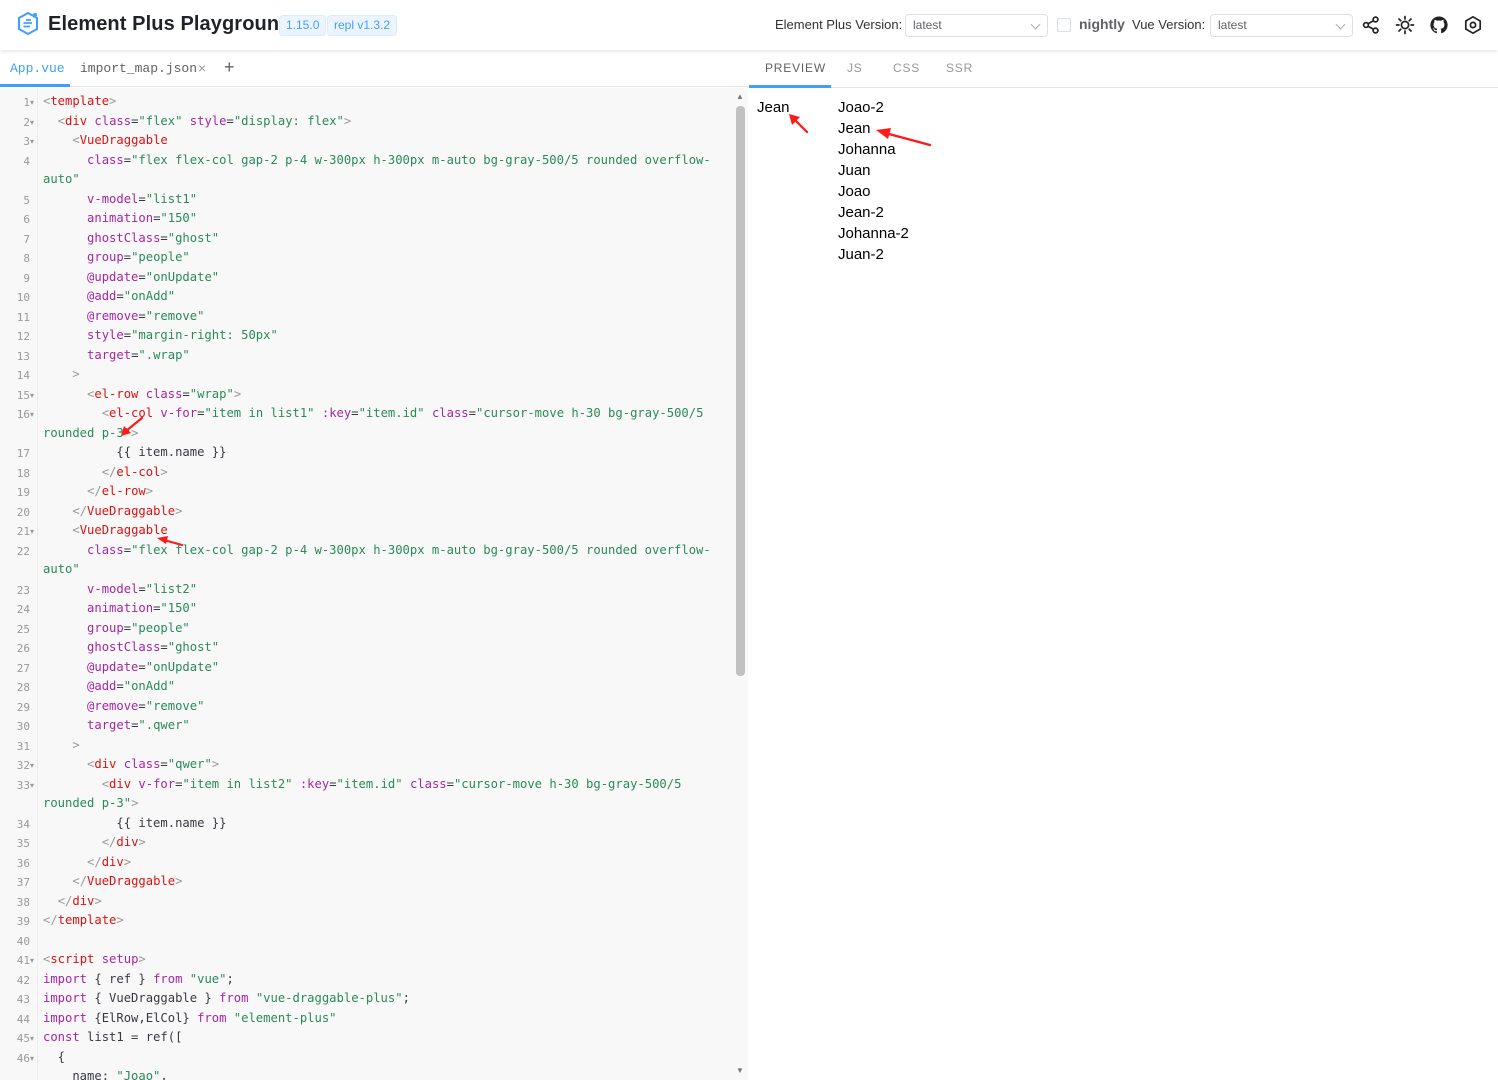  I want to click on scroll-up-arrow-icon: ▲, so click(740, 96).